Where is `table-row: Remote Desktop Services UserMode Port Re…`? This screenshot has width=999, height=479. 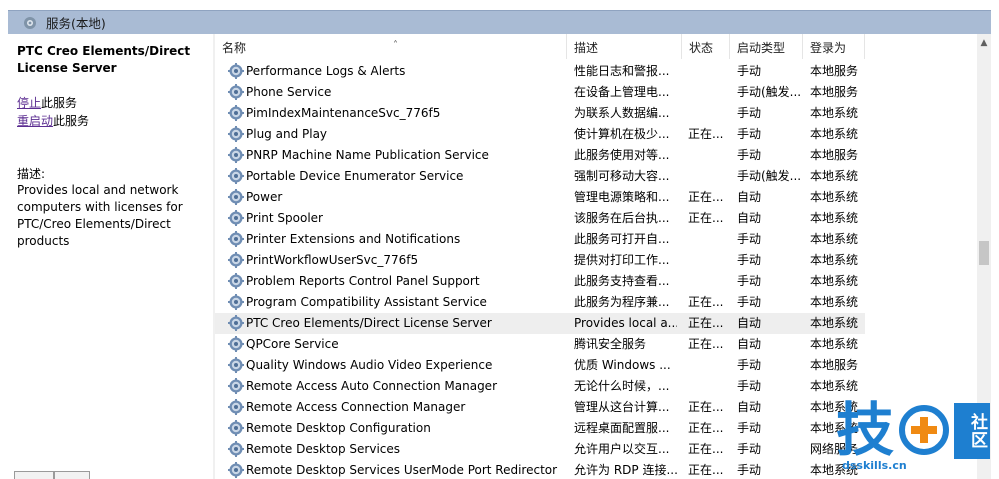
table-row: Remote Desktop Services UserMode Port Re… is located at coordinates (540, 469).